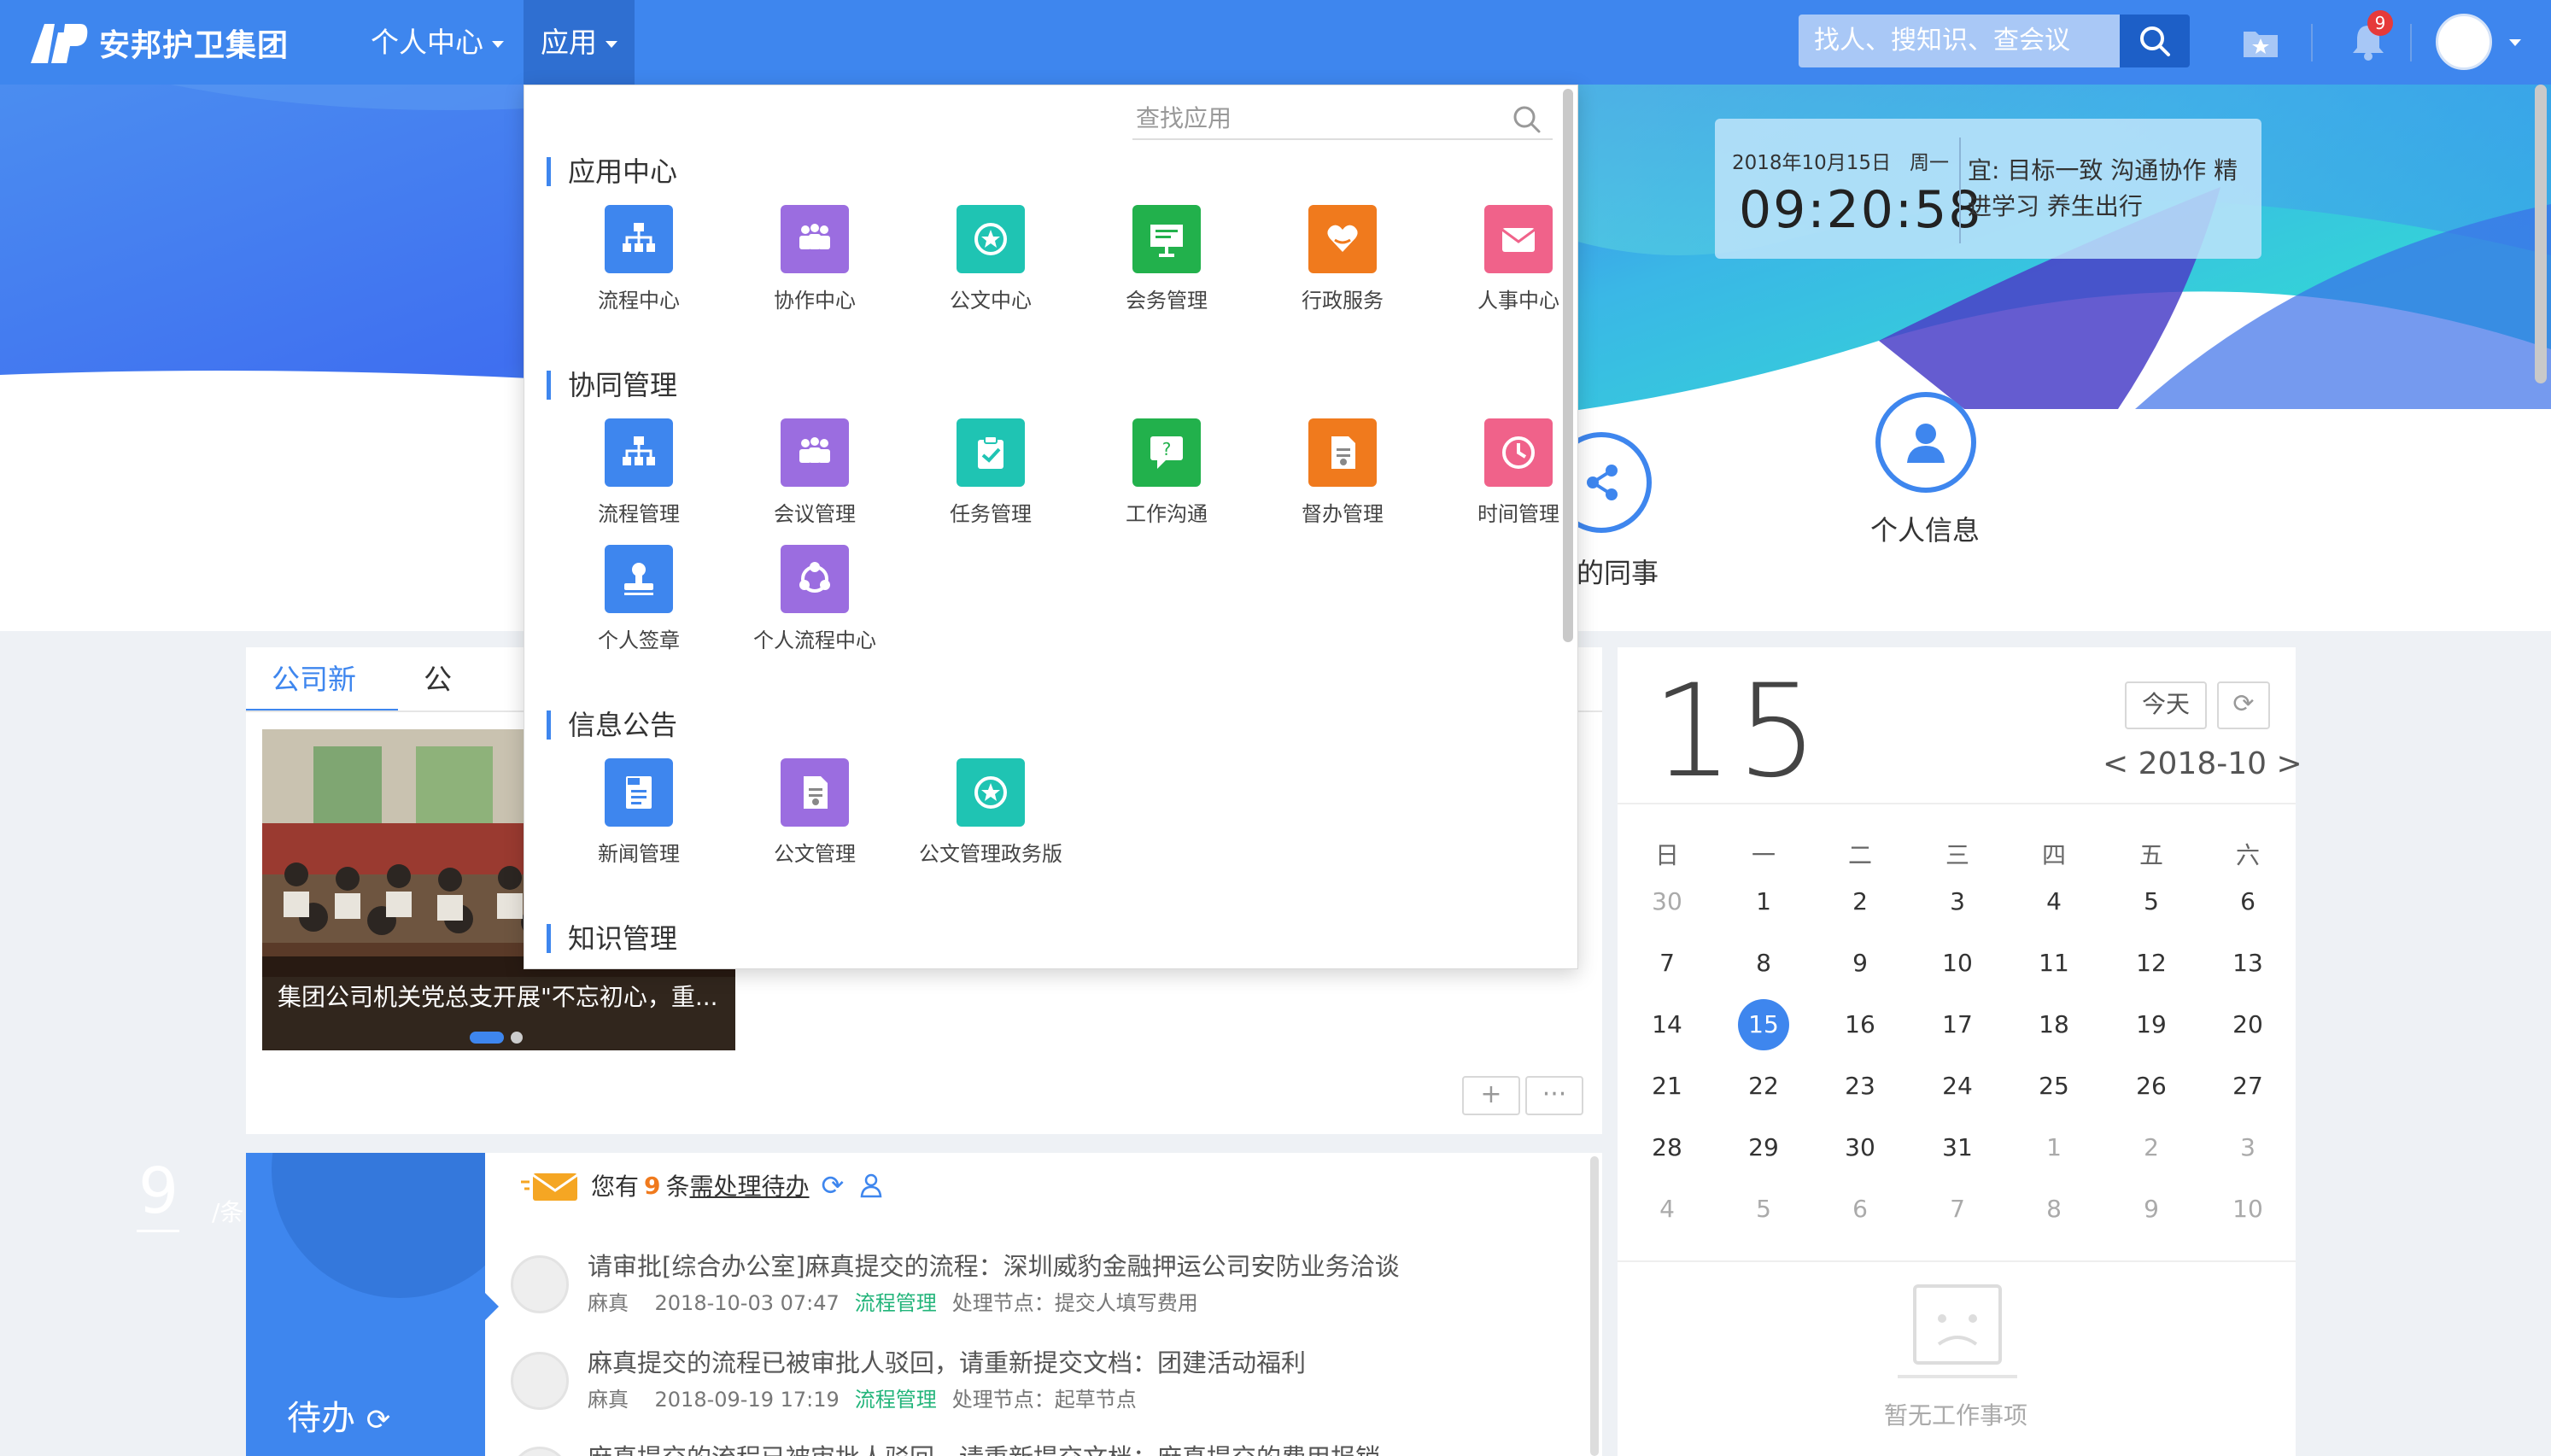 This screenshot has width=2551, height=1456. I want to click on app-tile: 时间管理, so click(1510, 472).